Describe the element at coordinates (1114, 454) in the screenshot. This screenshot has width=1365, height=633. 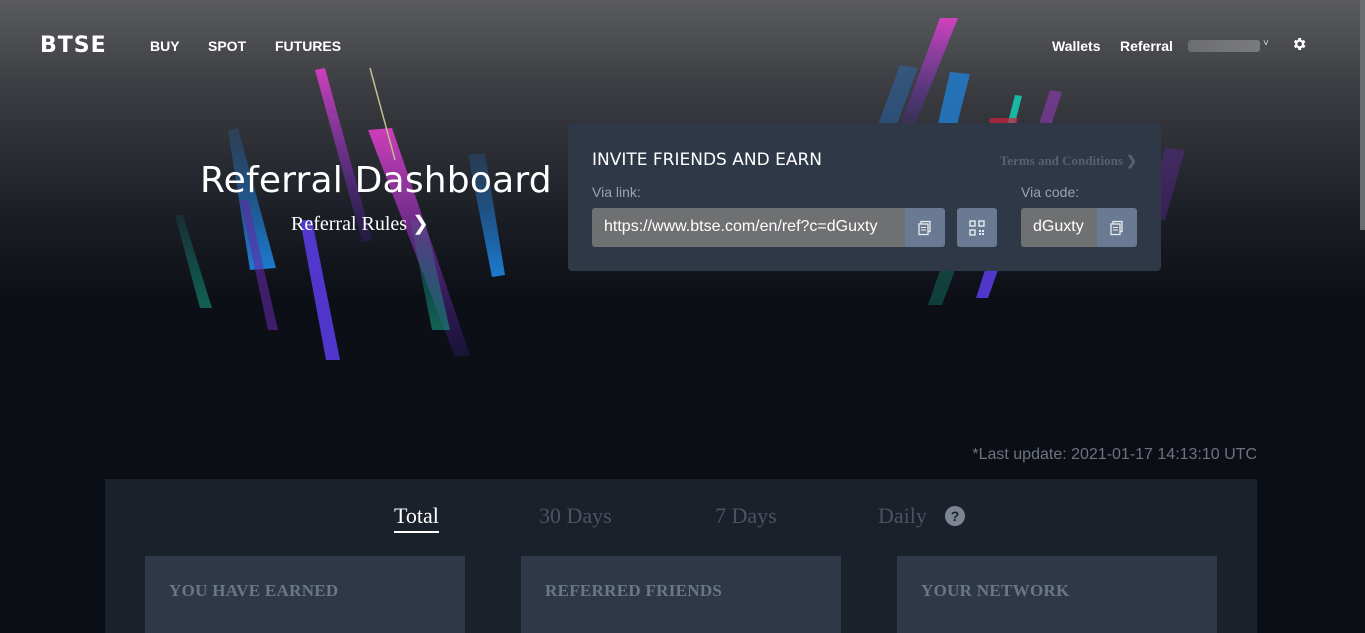
I see `last-update-timestamp: *Last update: 2021-01-17 14:13:10 UTC` at that location.